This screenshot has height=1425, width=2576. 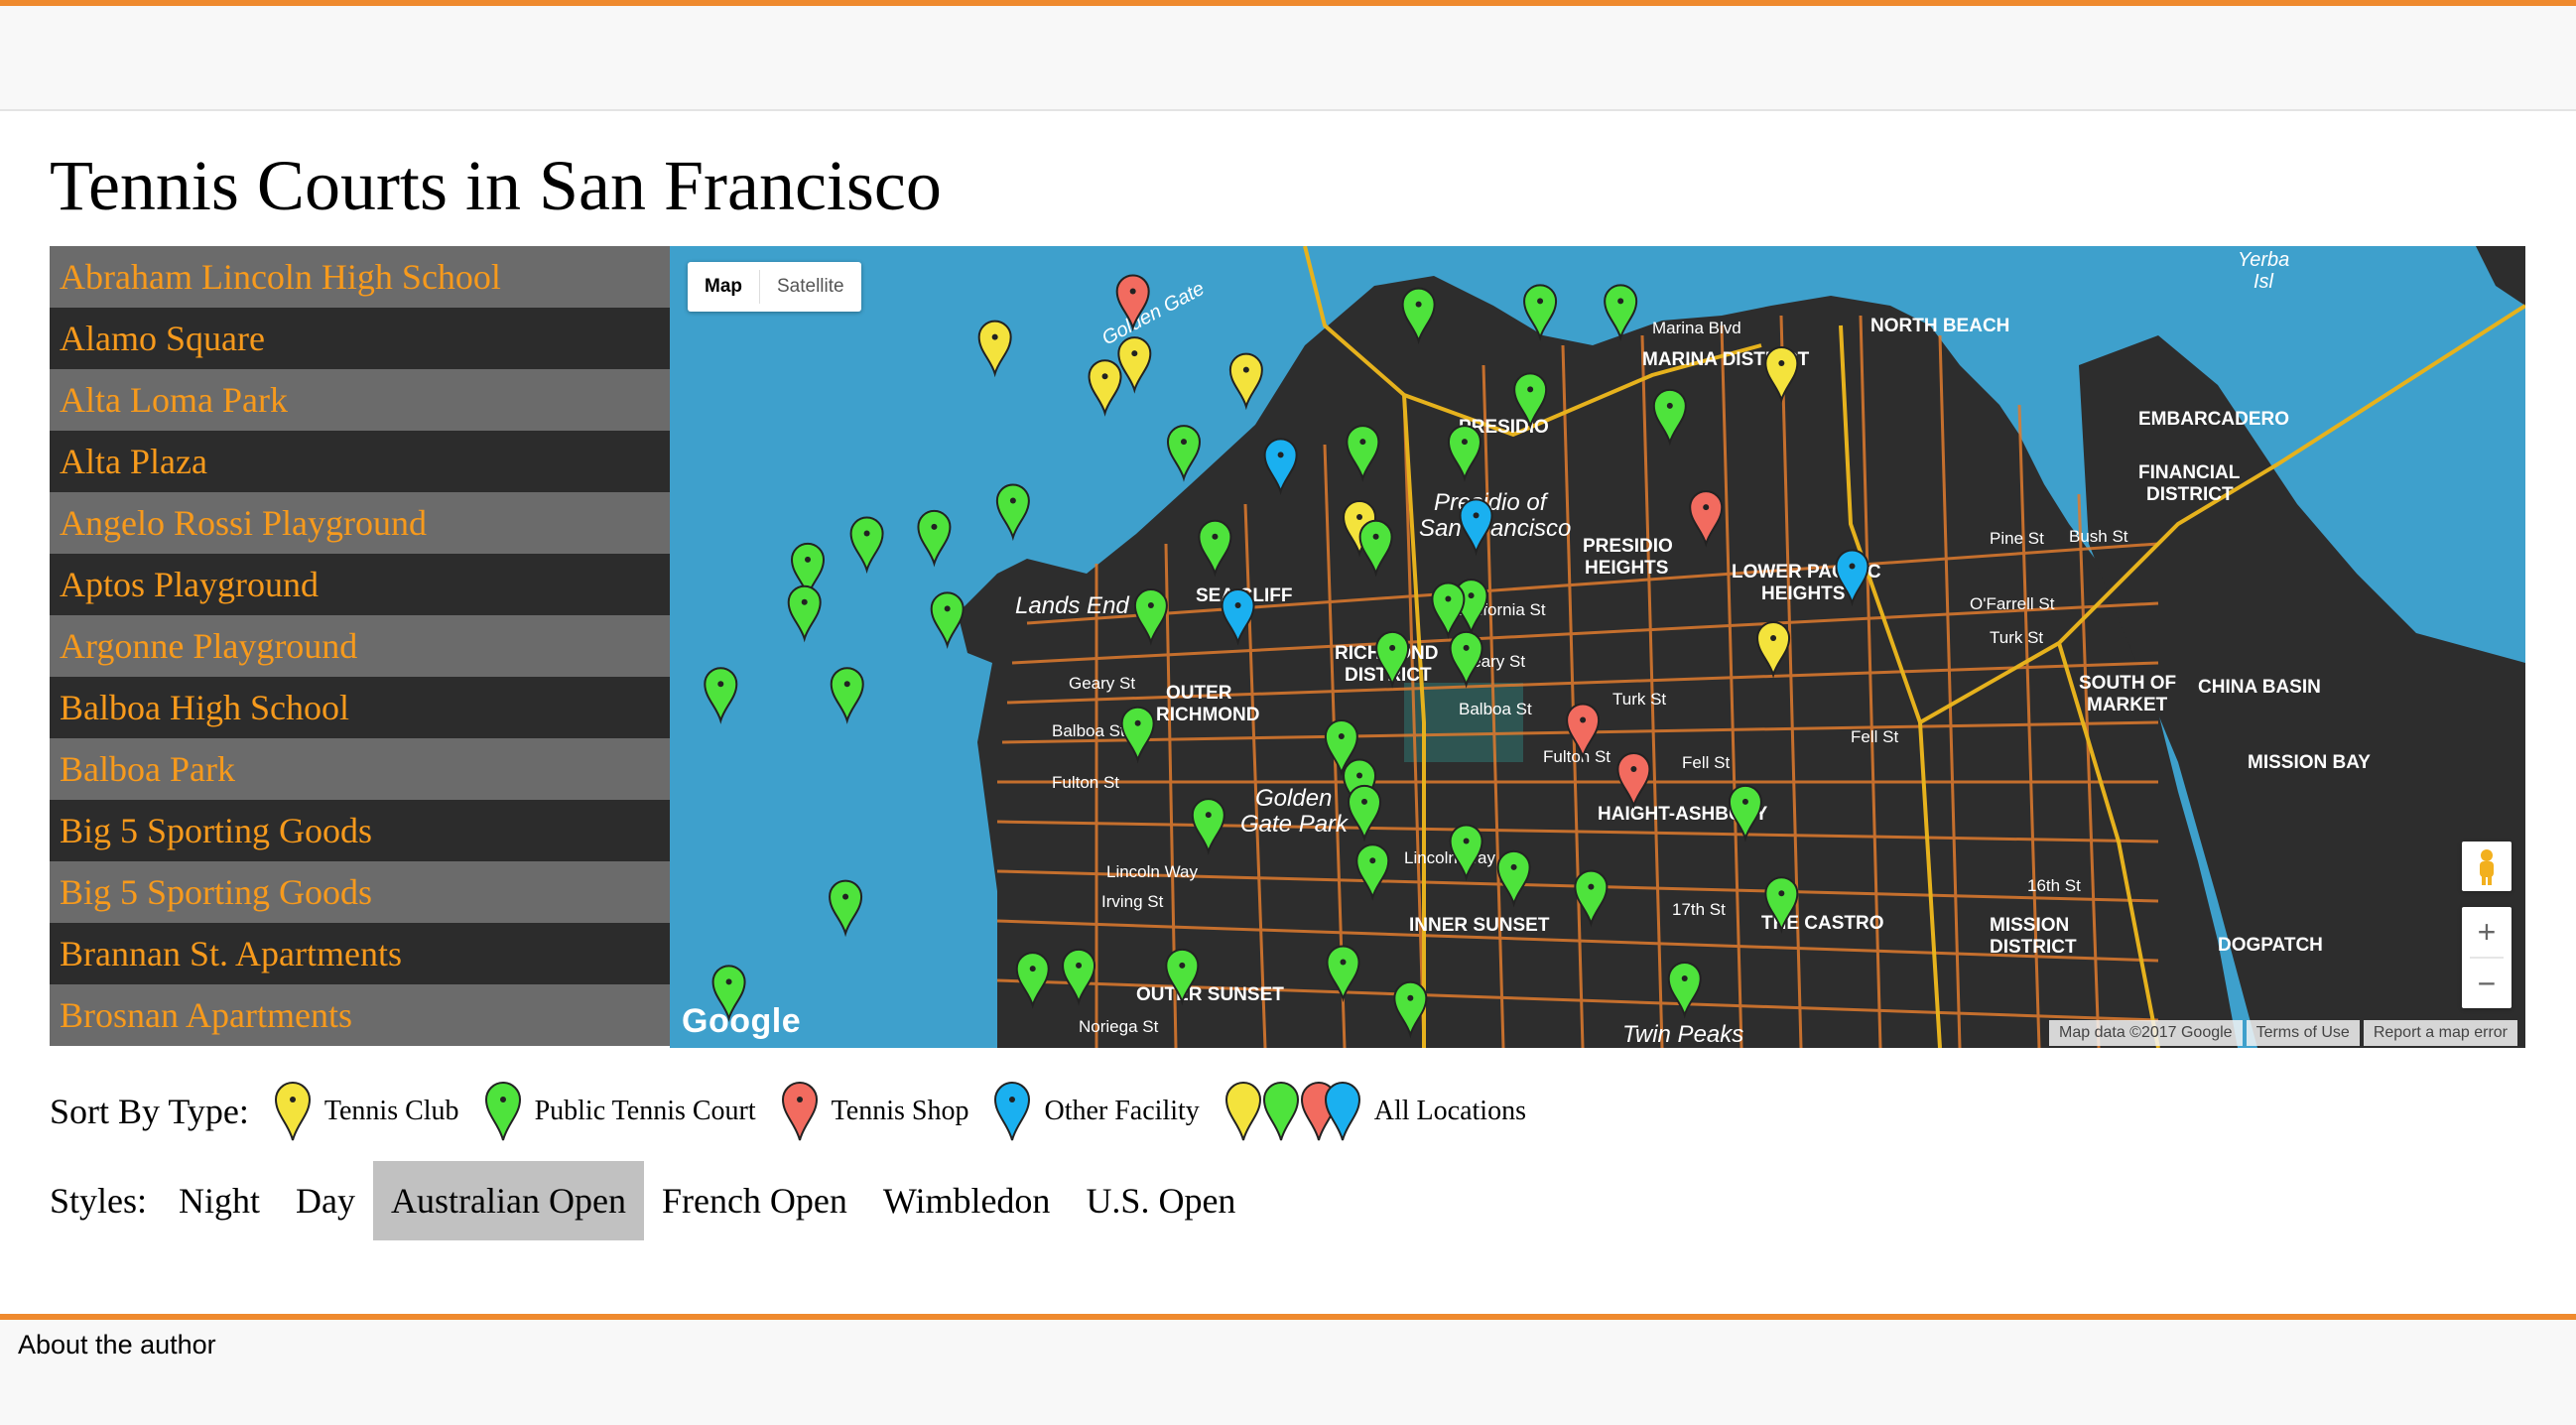 I want to click on svg-text: Isl, so click(x=2264, y=282).